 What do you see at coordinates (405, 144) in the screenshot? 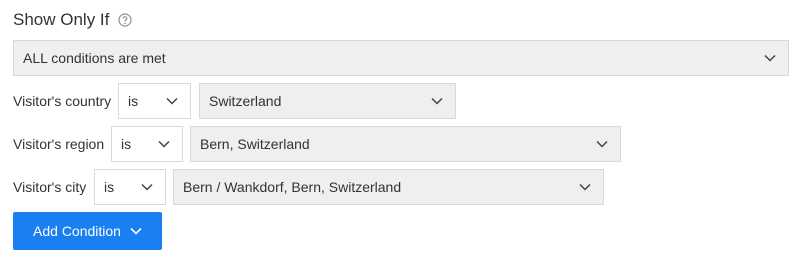
I see `value-select-region: Bern, Switzerland` at bounding box center [405, 144].